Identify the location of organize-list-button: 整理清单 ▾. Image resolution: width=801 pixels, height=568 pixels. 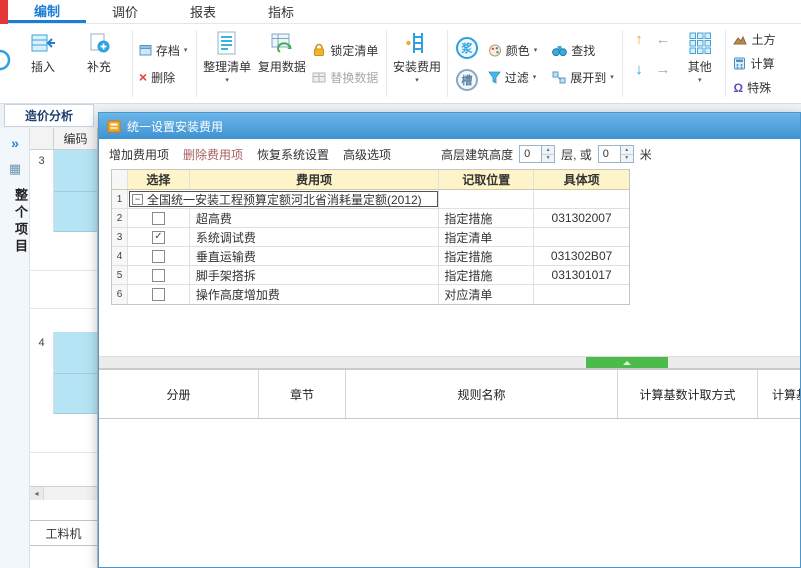
(227, 63).